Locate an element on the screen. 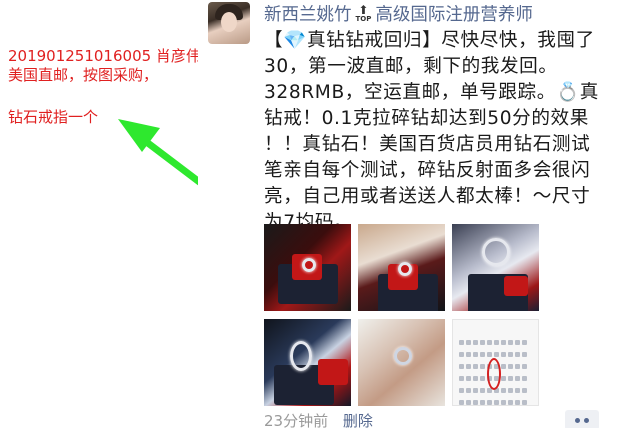 The image size is (617, 428). delete-link: 删除 is located at coordinates (358, 420).